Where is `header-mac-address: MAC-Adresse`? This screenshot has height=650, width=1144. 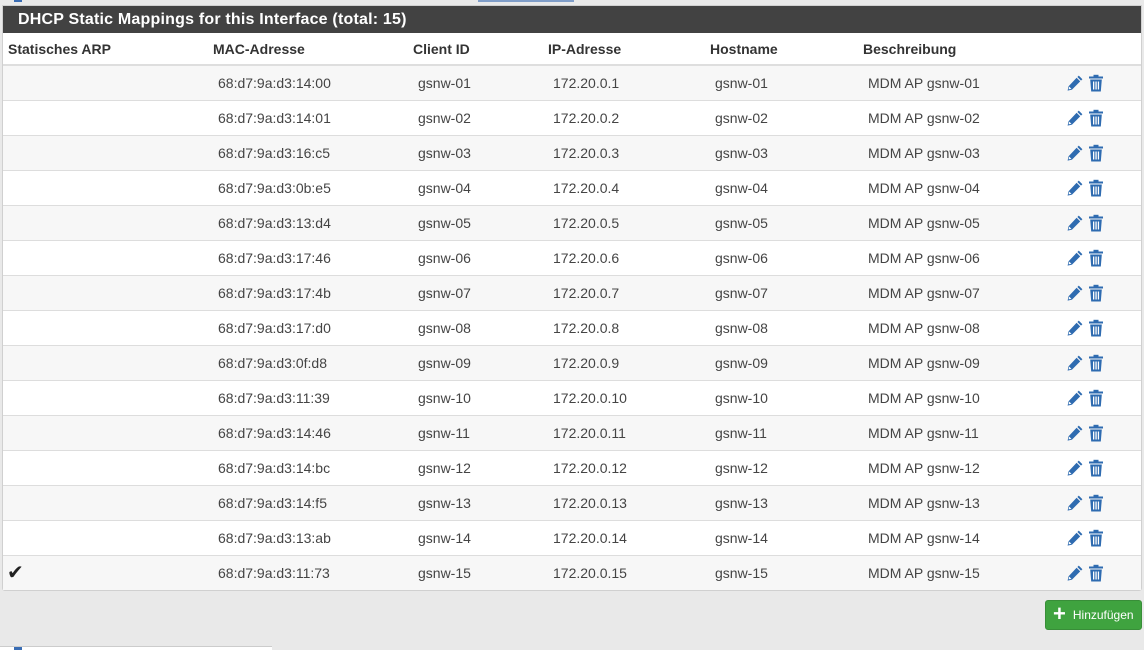
header-mac-address: MAC-Adresse is located at coordinates (308, 49).